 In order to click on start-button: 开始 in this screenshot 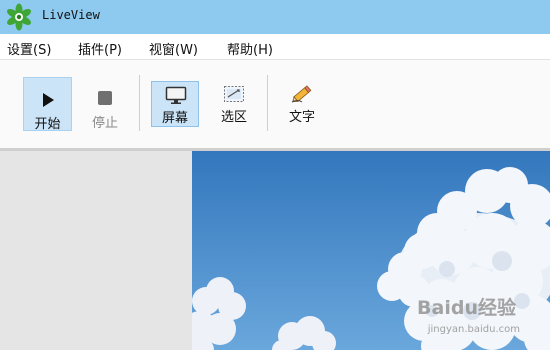, I will do `click(47, 104)`.